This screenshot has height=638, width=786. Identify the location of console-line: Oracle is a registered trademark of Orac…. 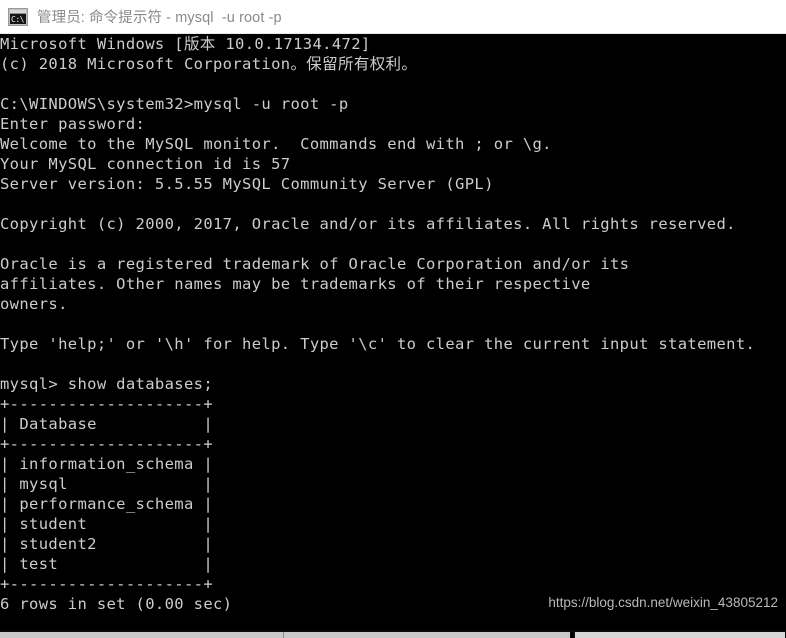
(315, 264).